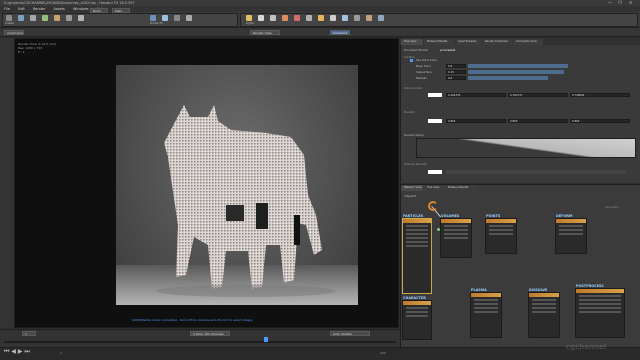 The height and width of the screenshot is (360, 640). What do you see at coordinates (357, 18) in the screenshot?
I see `shelf-camera-icon` at bounding box center [357, 18].